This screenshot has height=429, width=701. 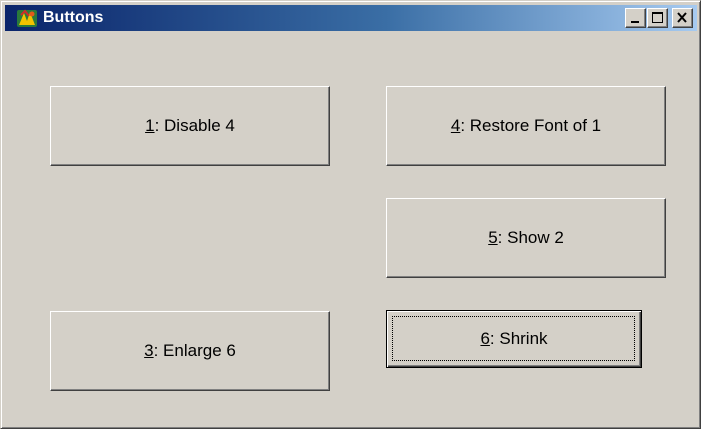 I want to click on window-title: Buttons, so click(x=73, y=17).